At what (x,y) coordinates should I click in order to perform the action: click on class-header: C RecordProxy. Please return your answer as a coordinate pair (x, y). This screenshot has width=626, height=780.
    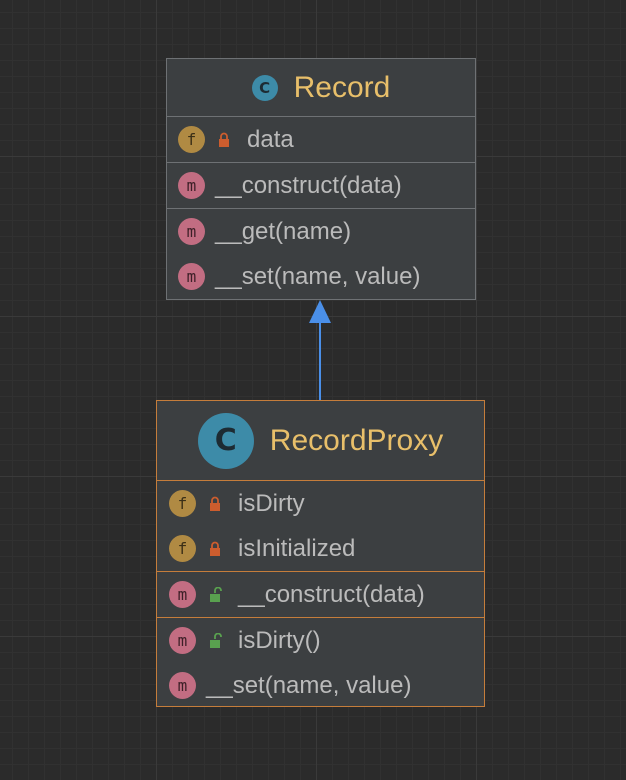
    Looking at the image, I should click on (320, 441).